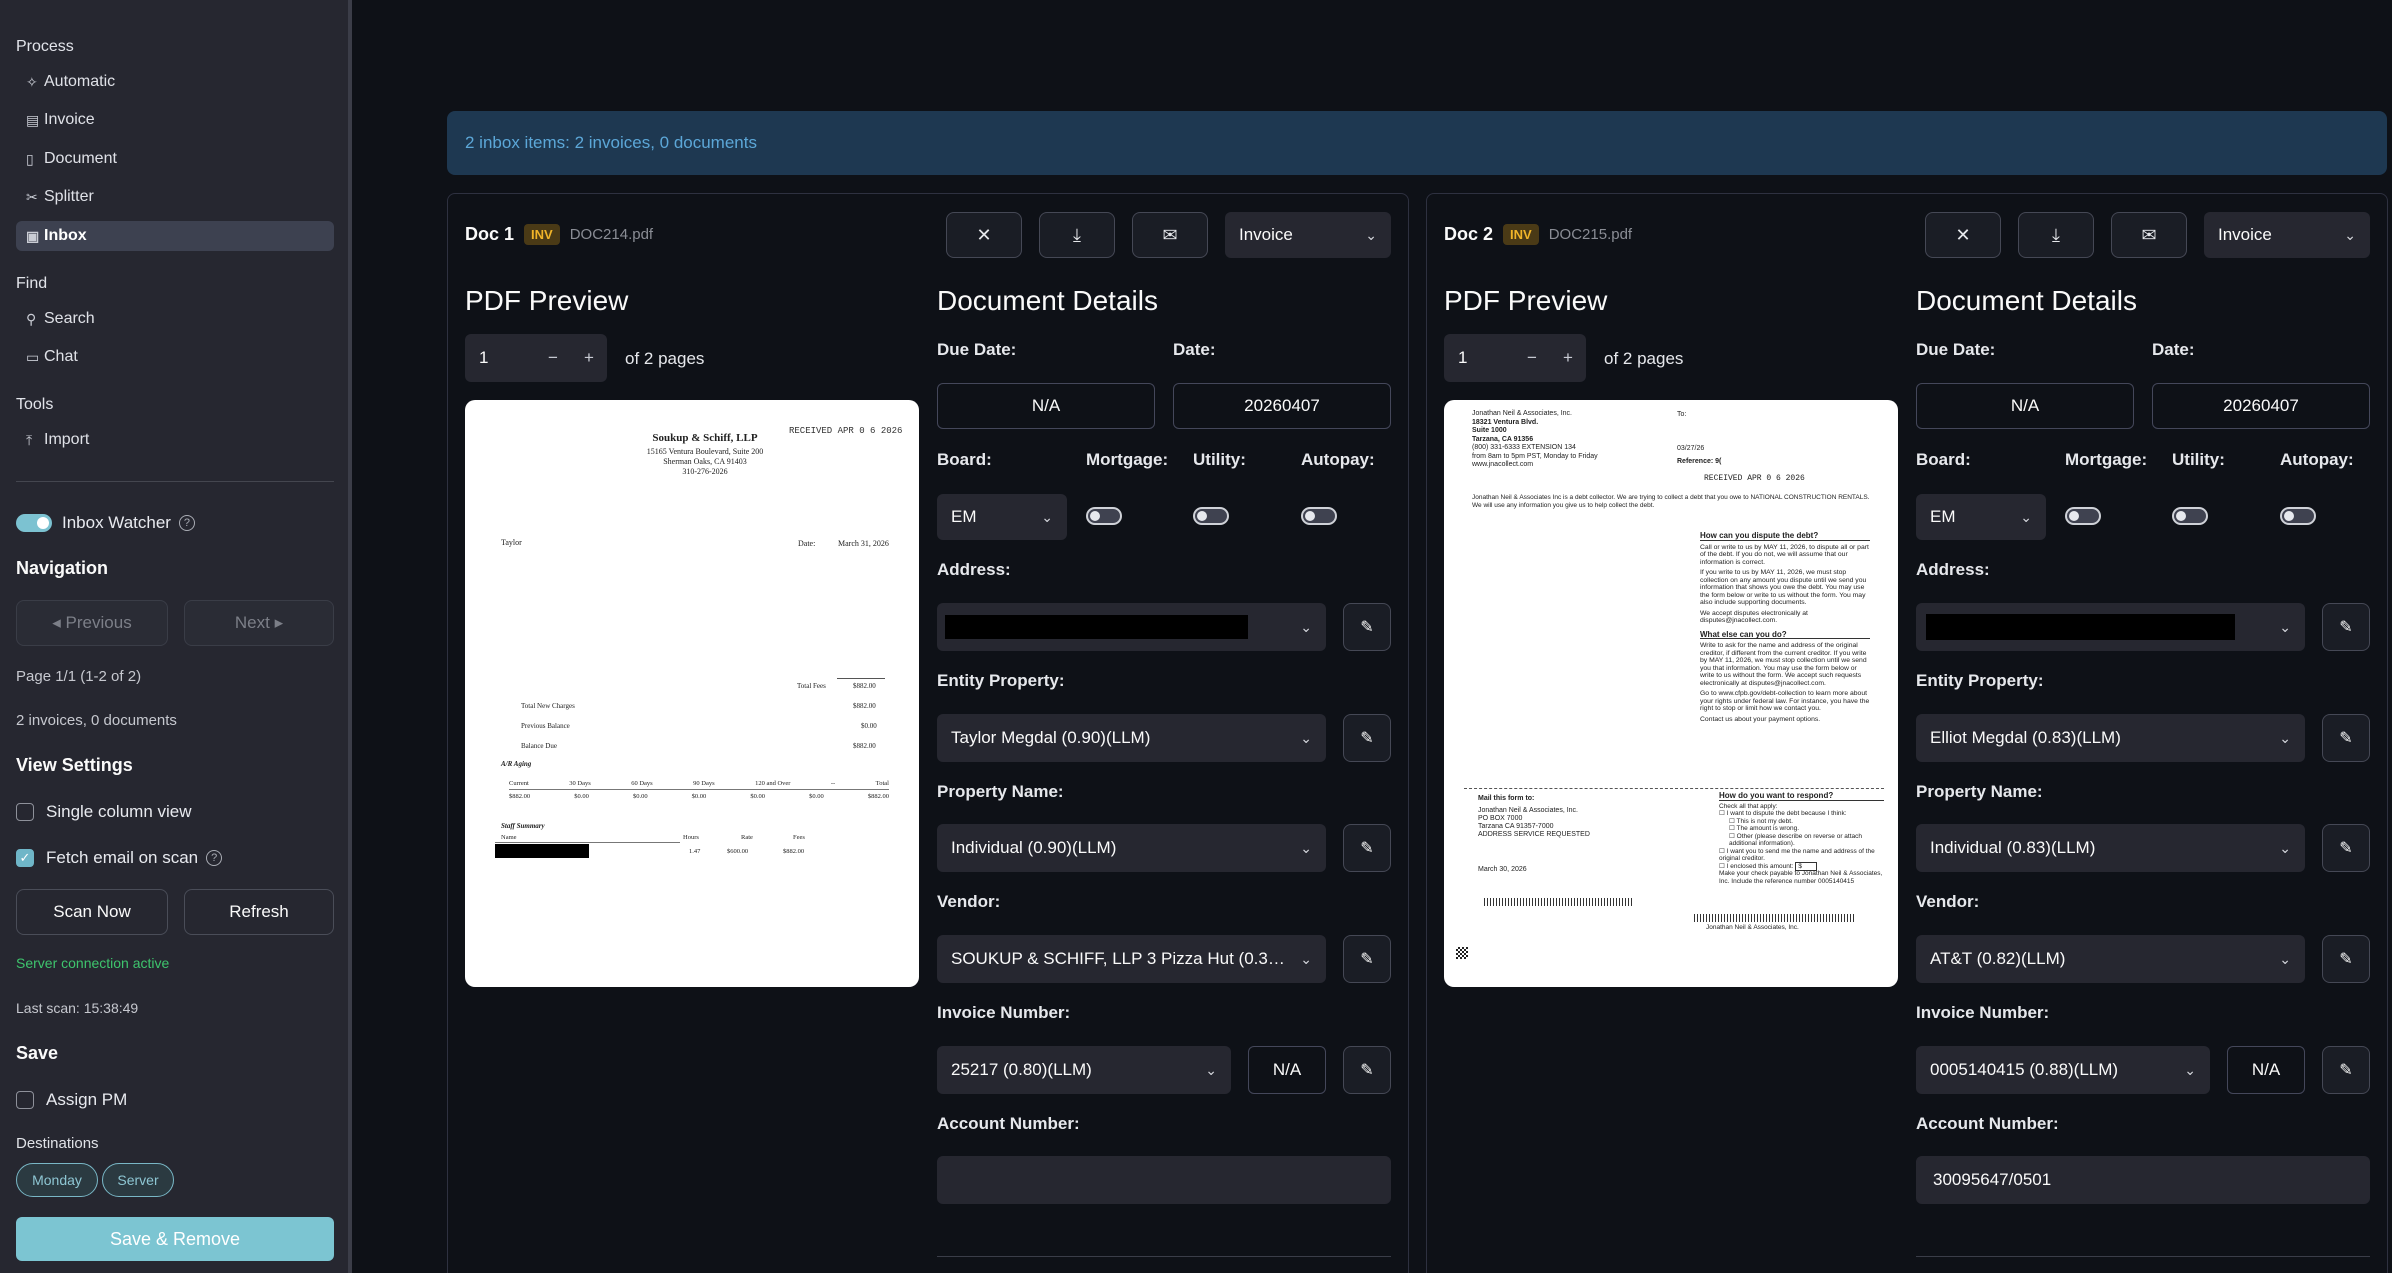 The image size is (2392, 1273). I want to click on nav-item-document: ▯ Document, so click(175, 159).